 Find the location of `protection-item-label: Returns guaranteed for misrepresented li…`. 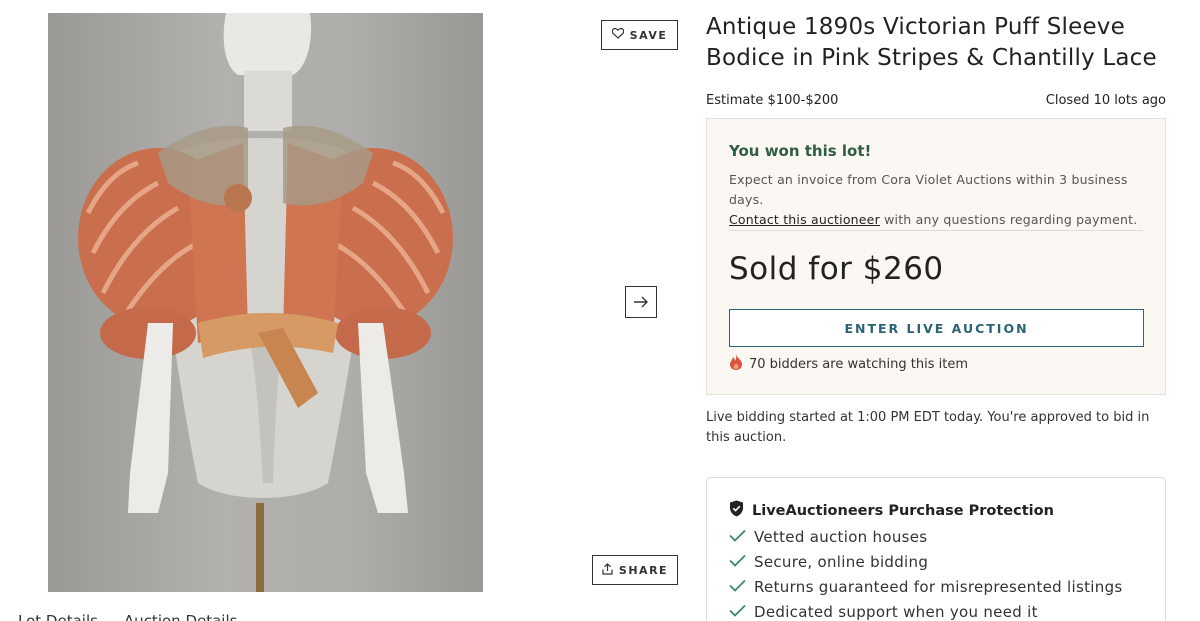

protection-item-label: Returns guaranteed for misrepresented li… is located at coordinates (938, 586).